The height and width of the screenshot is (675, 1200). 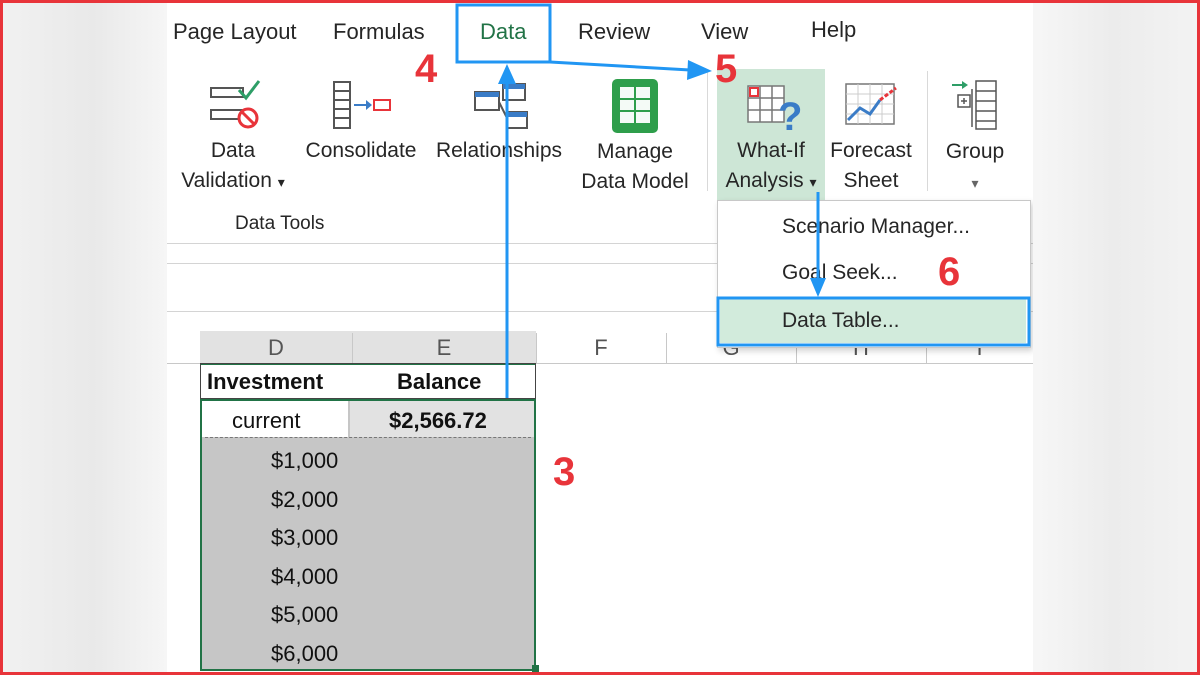 What do you see at coordinates (726, 69) in the screenshot?
I see `step-number-5: 5` at bounding box center [726, 69].